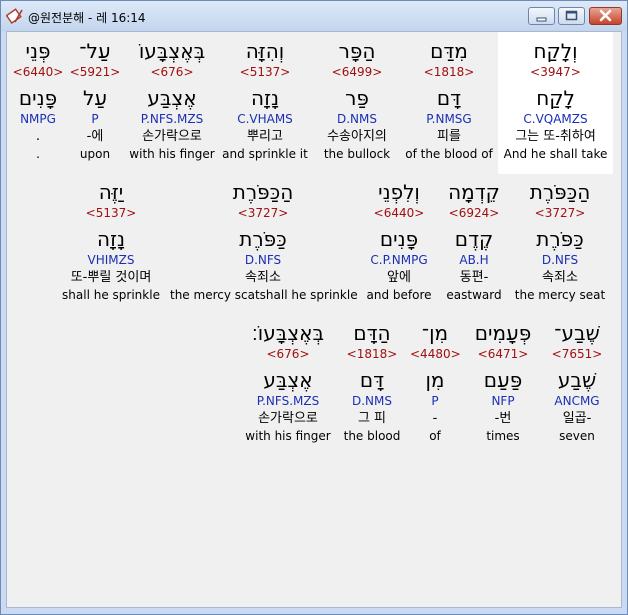  Describe the element at coordinates (474, 239) in the screenshot. I see `lemma-word: קֶדֶם` at that location.